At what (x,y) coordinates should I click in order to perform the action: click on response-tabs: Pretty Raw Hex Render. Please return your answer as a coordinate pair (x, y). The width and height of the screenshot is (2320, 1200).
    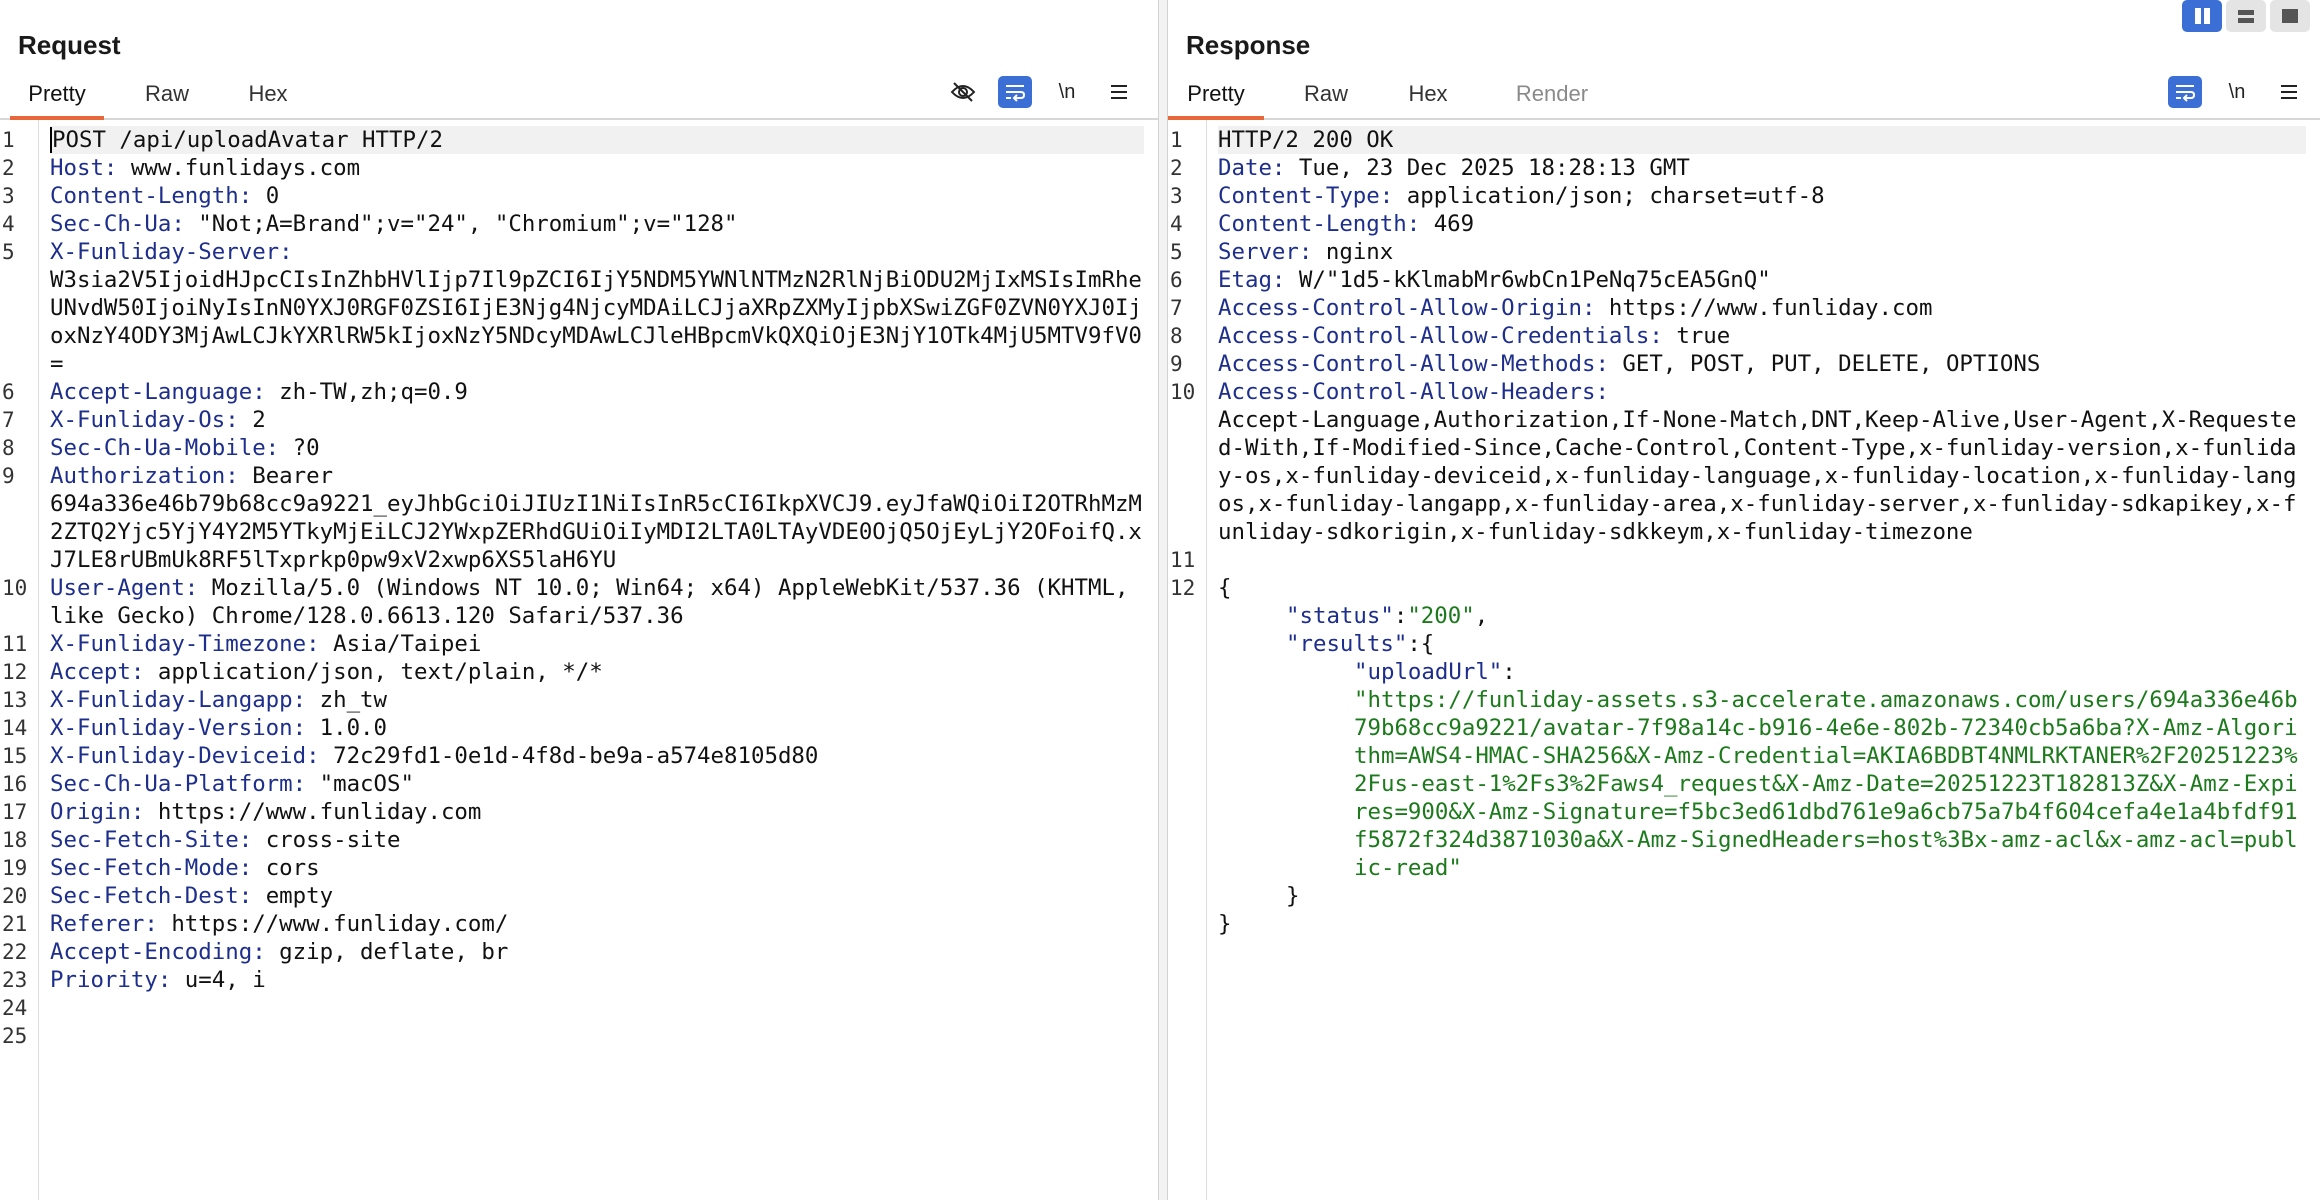
    Looking at the image, I should click on (1744, 96).